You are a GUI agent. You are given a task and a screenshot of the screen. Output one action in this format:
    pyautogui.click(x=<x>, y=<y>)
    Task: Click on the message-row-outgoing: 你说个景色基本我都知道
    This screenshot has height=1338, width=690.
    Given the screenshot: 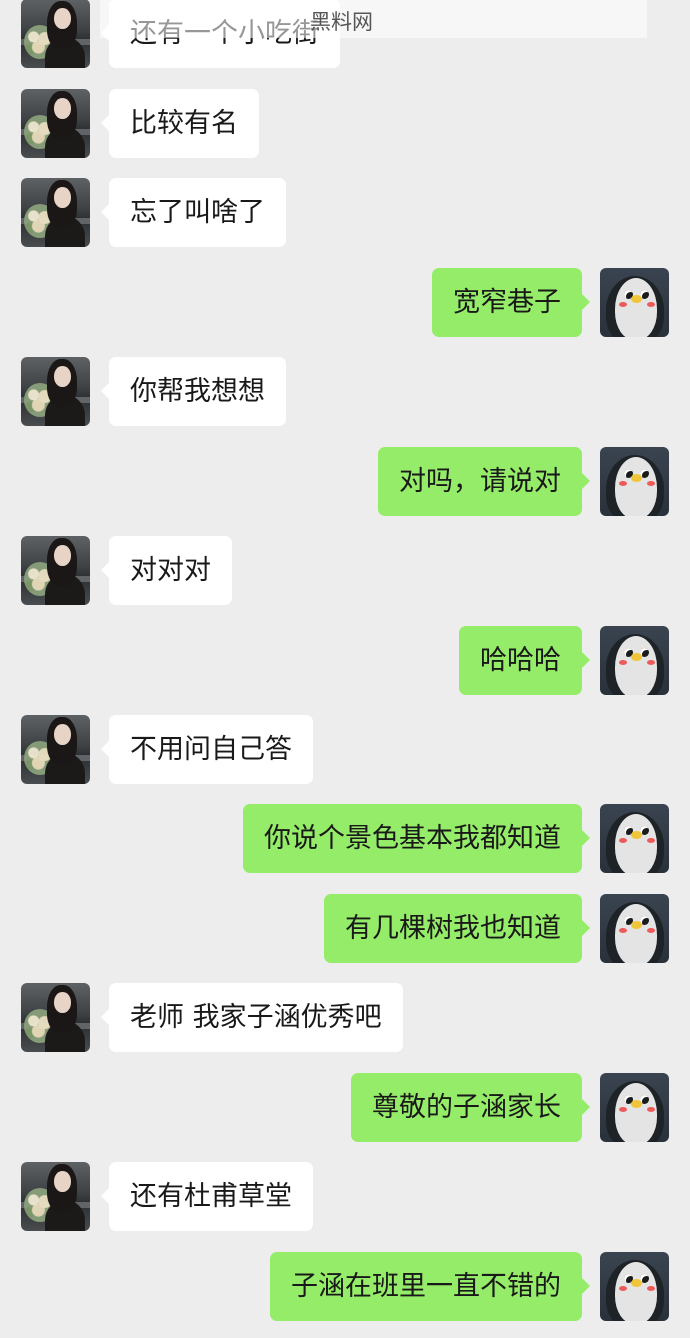 What is the action you would take?
    pyautogui.click(x=345, y=838)
    